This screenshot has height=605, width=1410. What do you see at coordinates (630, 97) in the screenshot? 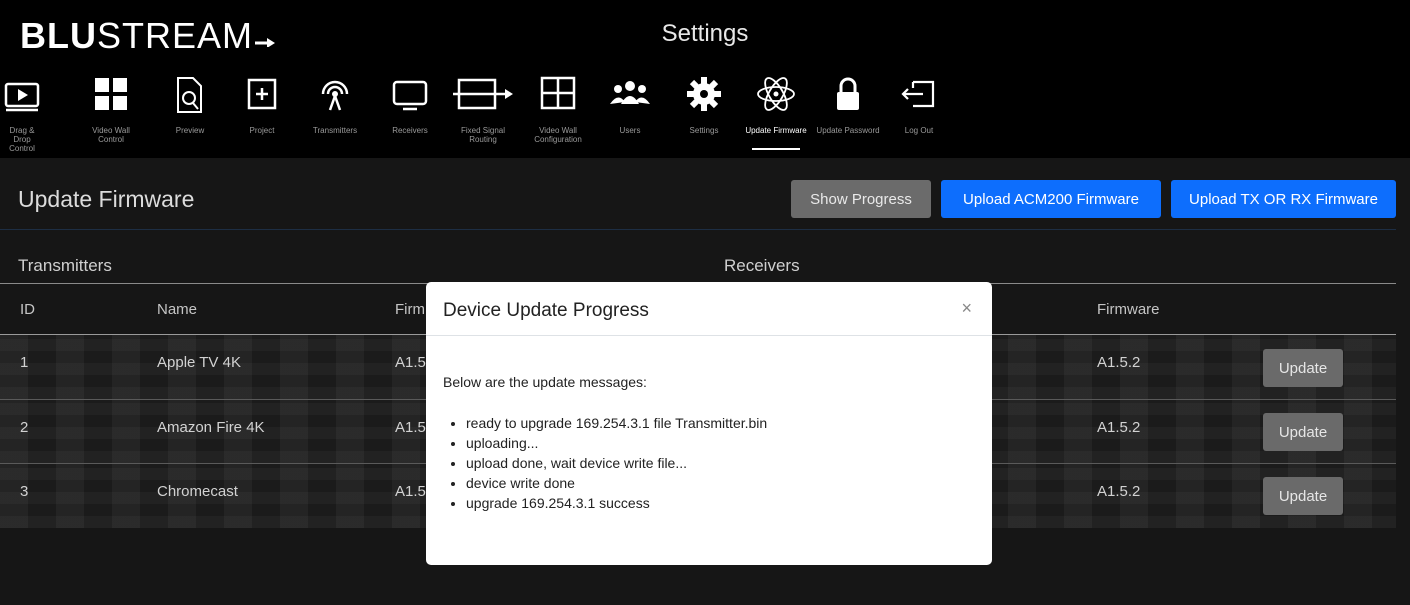
I see `users-icon` at bounding box center [630, 97].